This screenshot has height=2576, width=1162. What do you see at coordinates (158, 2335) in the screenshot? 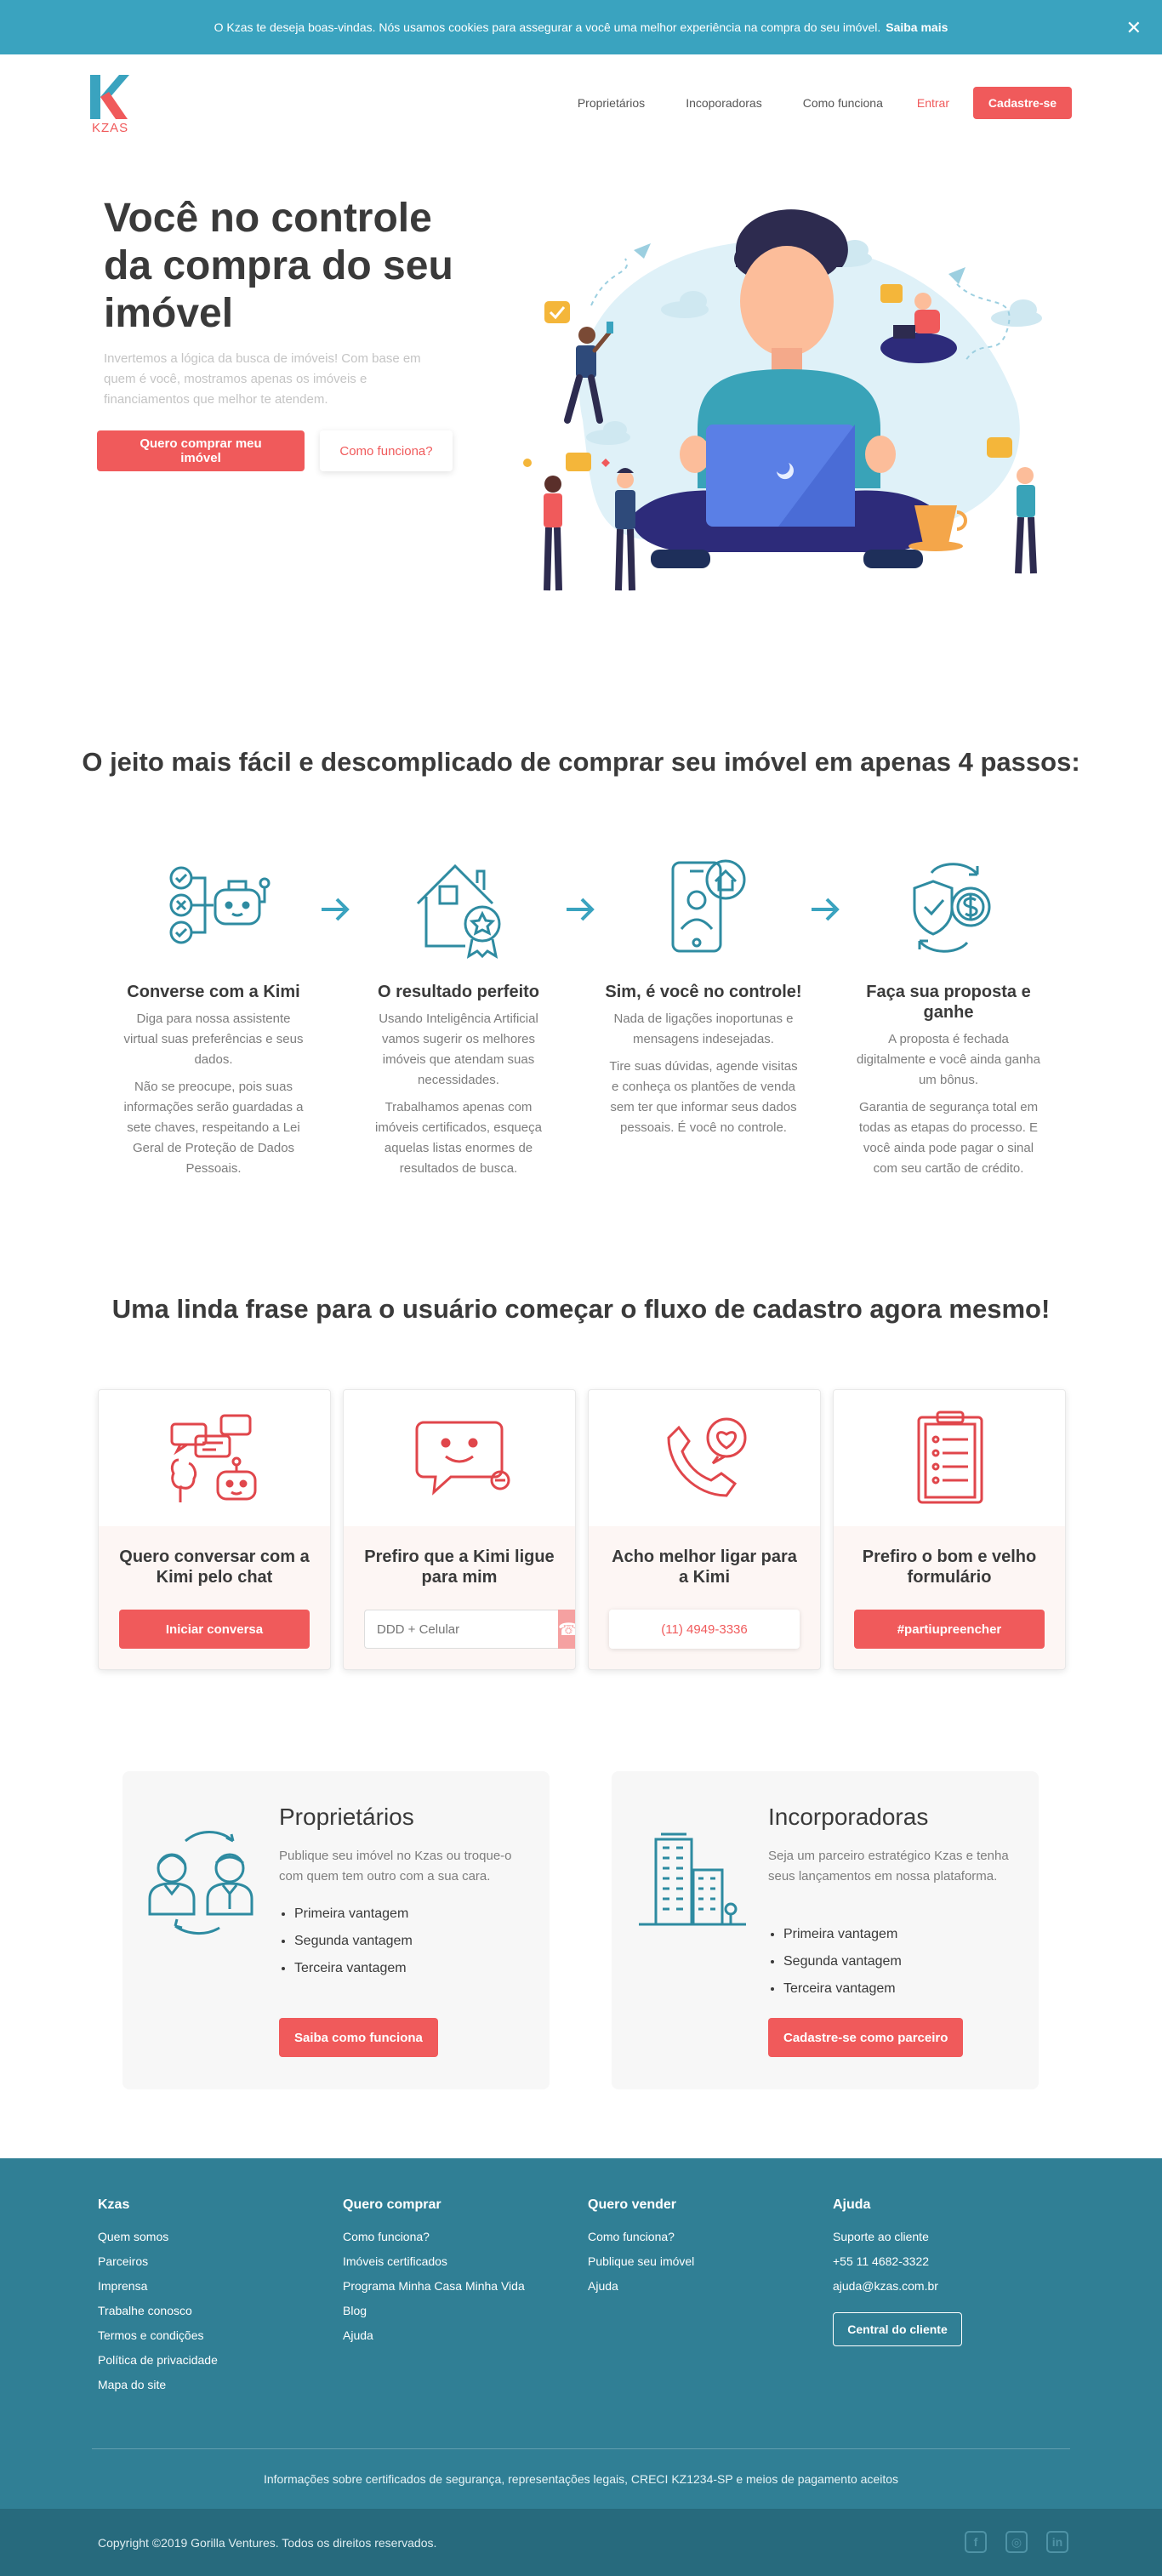
I see `footer-link: Termos e condições` at bounding box center [158, 2335].